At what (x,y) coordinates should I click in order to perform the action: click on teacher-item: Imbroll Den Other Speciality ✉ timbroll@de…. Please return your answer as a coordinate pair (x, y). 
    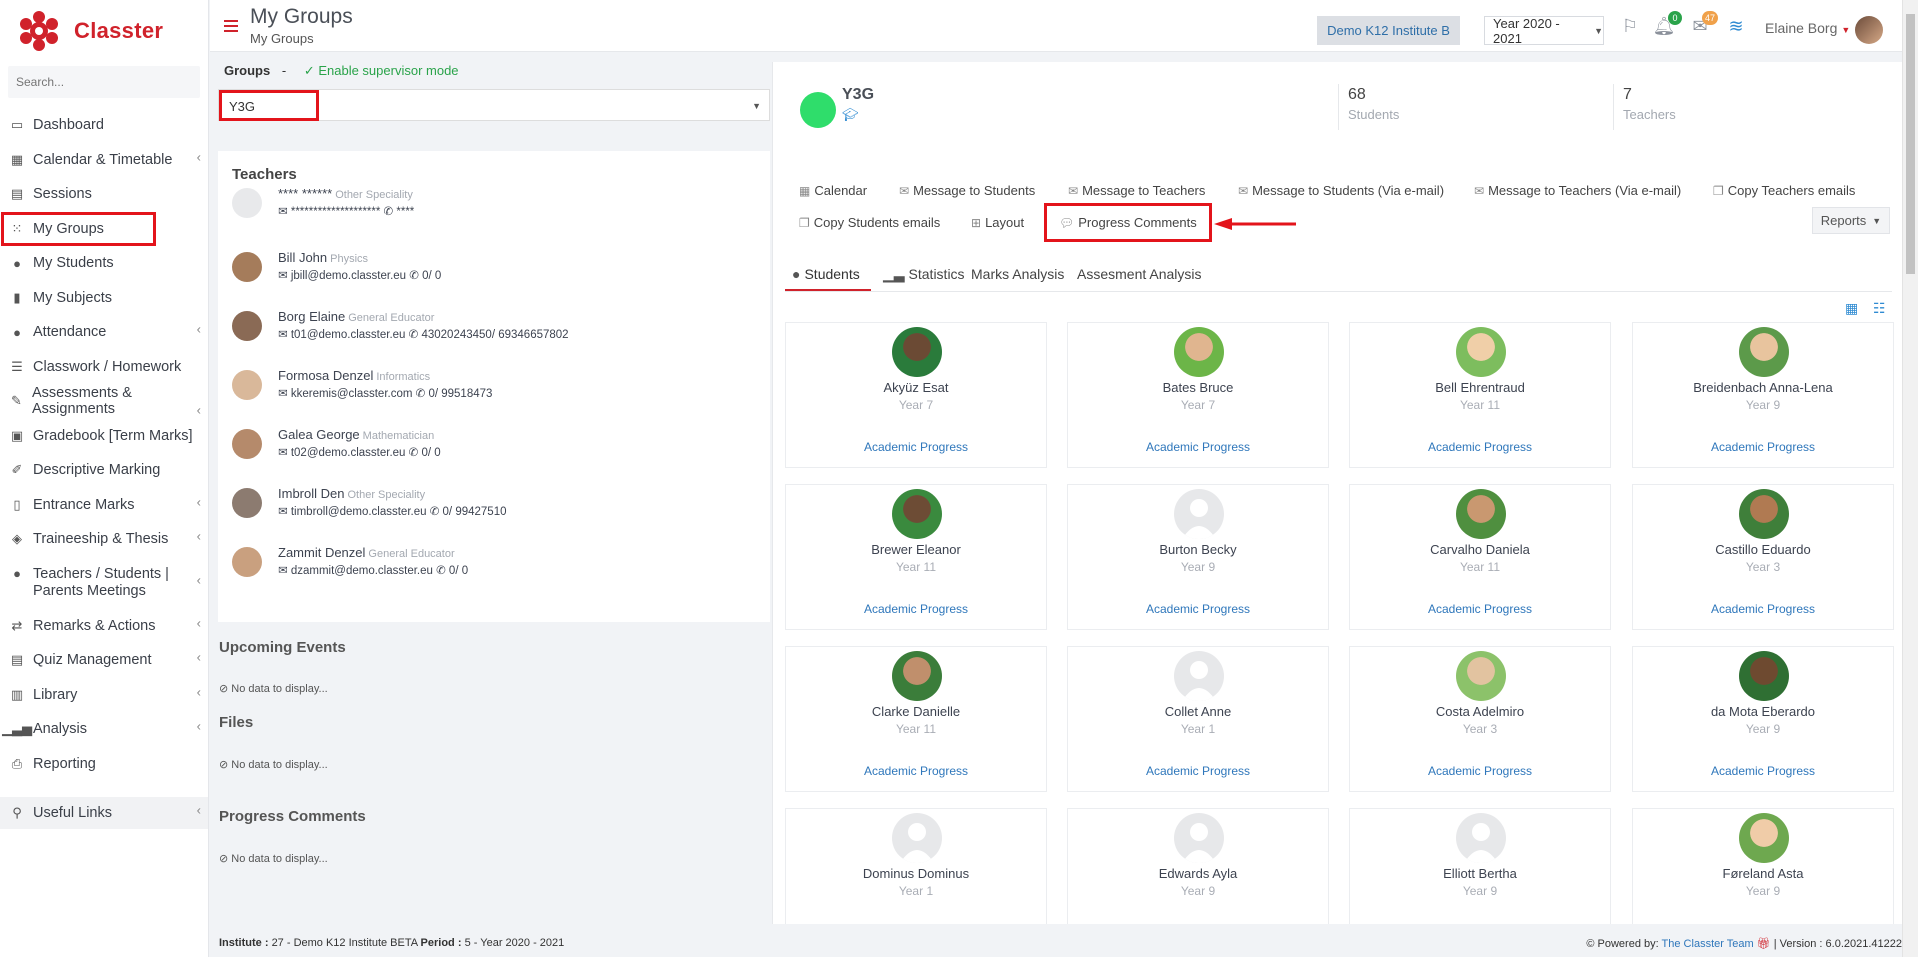
    Looking at the image, I should click on (492, 509).